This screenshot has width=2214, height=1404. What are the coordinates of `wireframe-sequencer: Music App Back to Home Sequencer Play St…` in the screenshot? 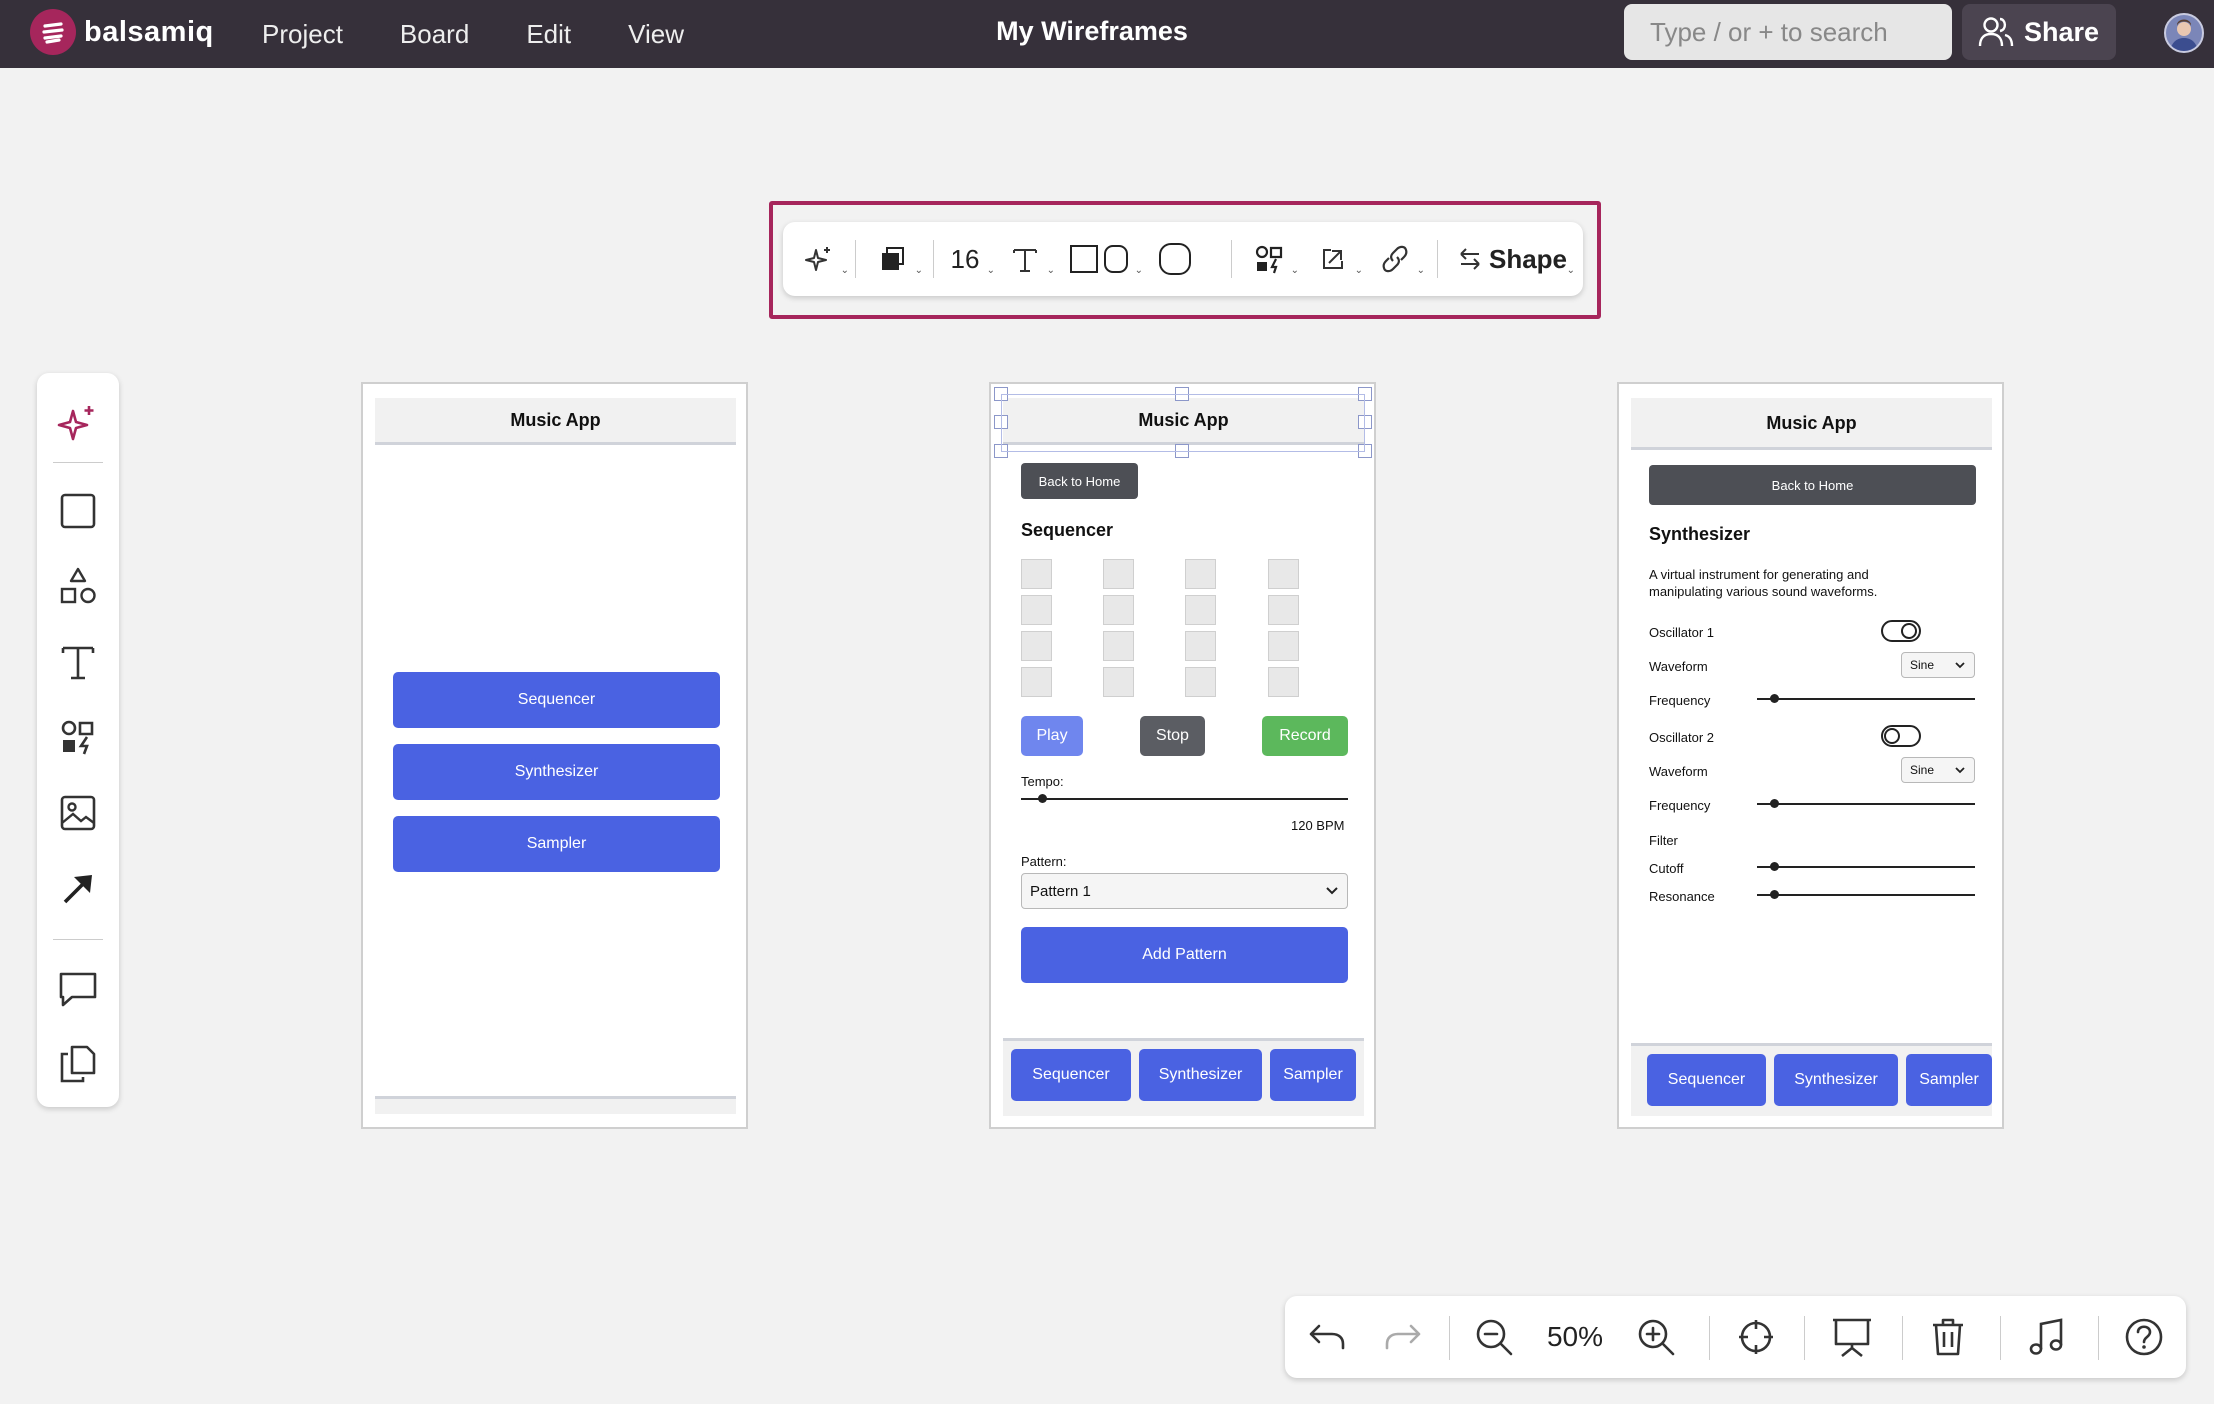 It's located at (1182, 755).